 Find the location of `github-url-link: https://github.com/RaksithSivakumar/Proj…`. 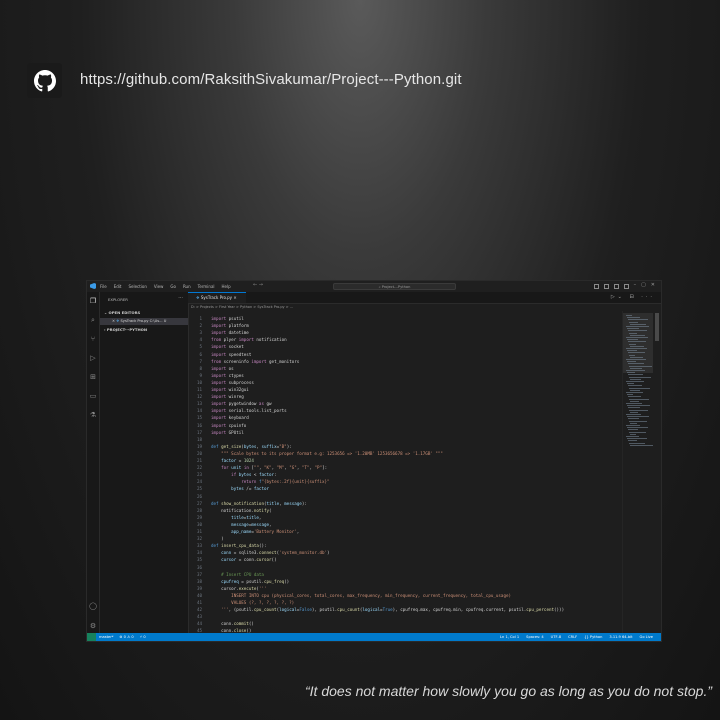

github-url-link: https://github.com/RaksithSivakumar/Proj… is located at coordinates (271, 79).